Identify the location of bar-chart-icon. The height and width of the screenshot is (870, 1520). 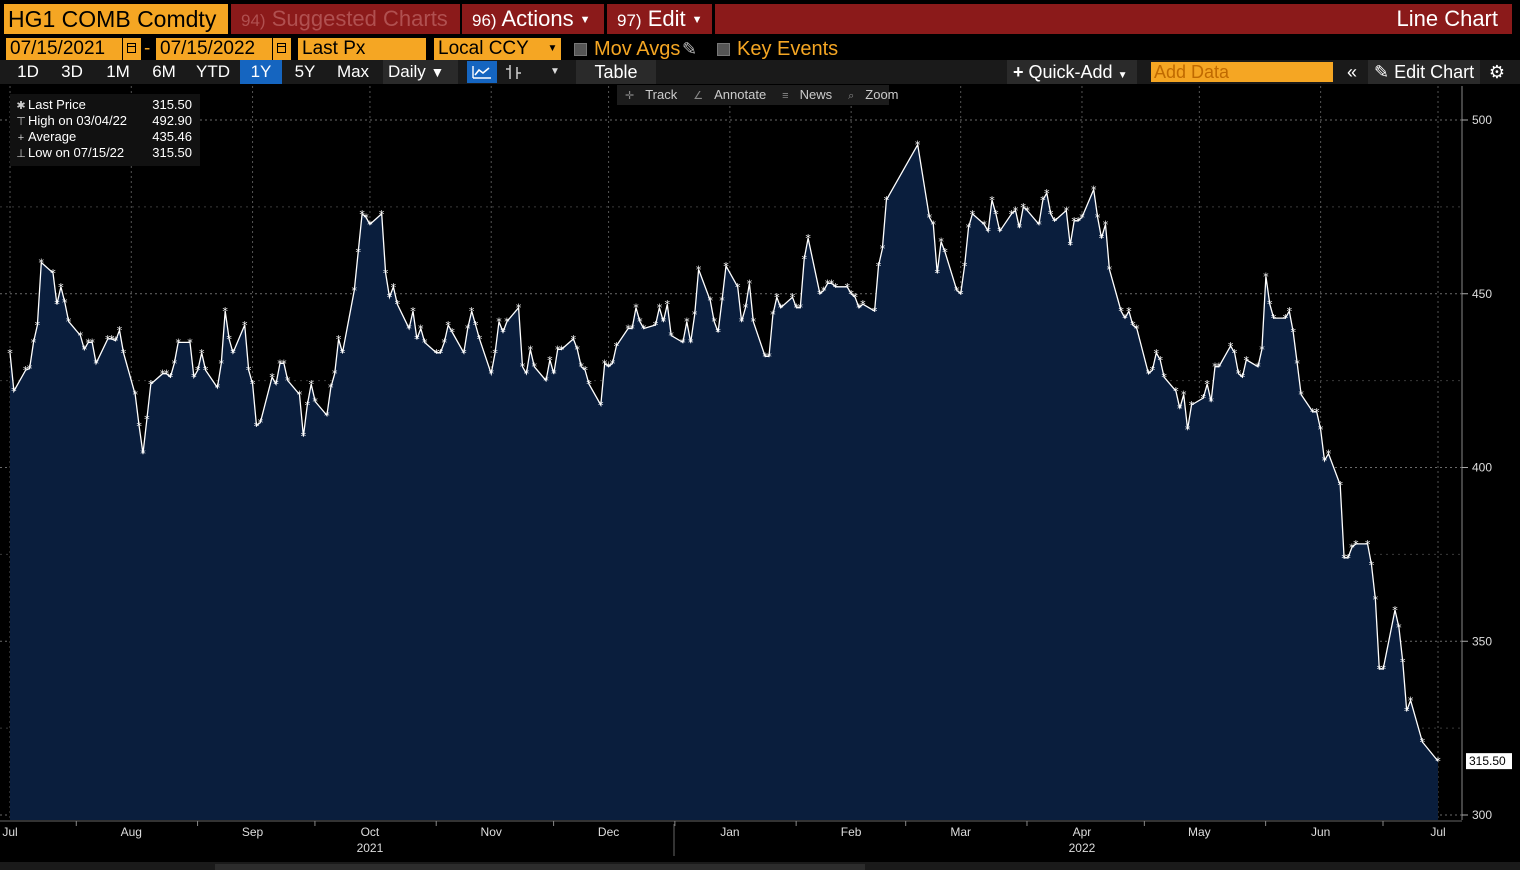
(514, 72).